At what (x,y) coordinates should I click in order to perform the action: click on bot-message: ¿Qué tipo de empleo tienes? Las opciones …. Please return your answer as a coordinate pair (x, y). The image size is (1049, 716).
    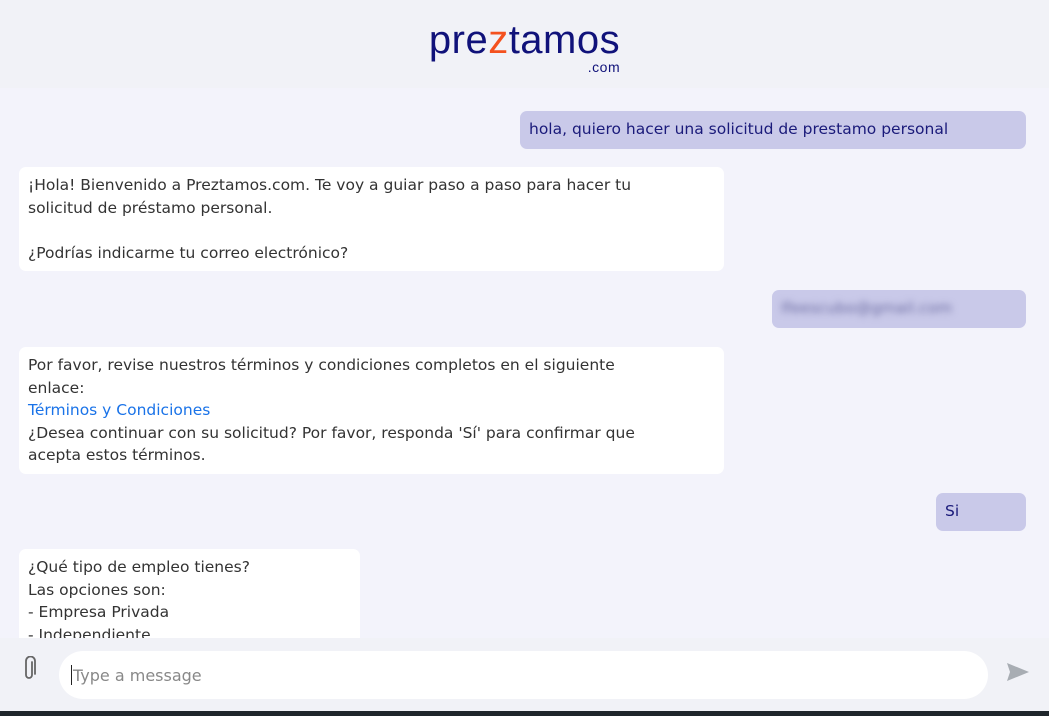
    Looking at the image, I should click on (189, 593).